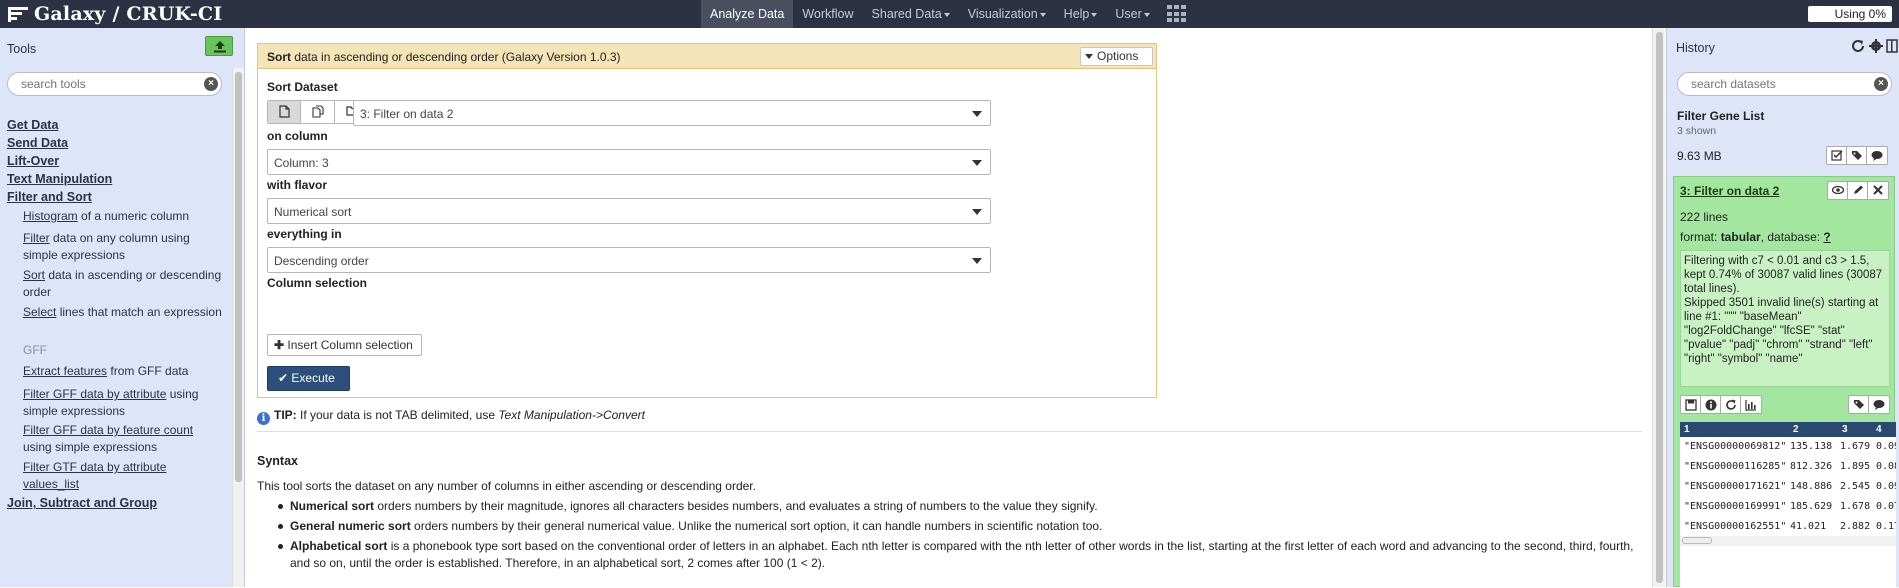  Describe the element at coordinates (1735, 486) in the screenshot. I see `table-cell: "ENSG00000171621"` at that location.